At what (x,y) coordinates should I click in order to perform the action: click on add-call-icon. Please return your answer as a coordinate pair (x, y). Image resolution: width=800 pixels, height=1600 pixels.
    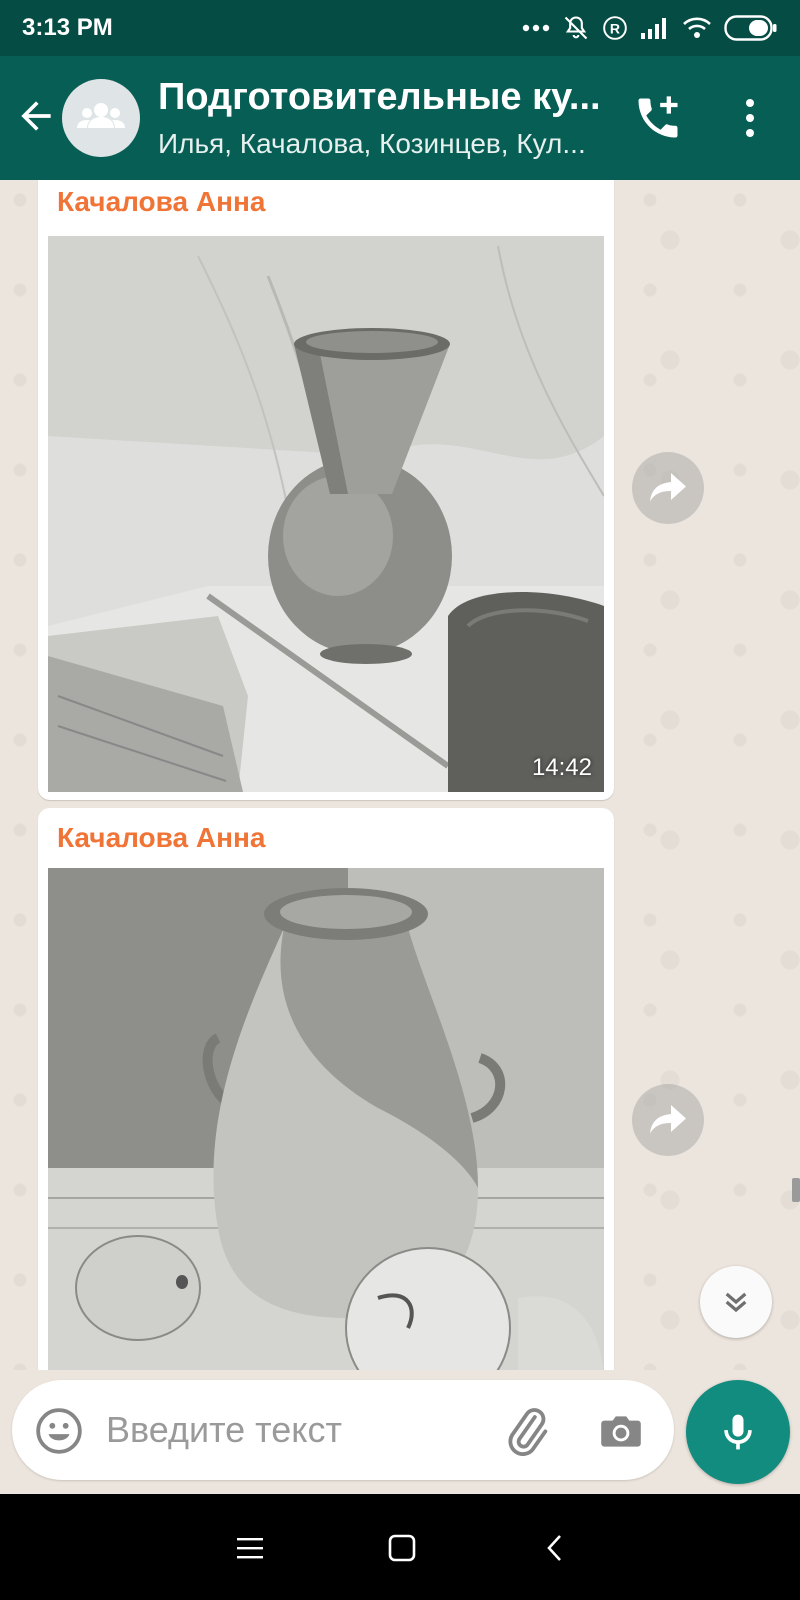
    Looking at the image, I should click on (658, 117).